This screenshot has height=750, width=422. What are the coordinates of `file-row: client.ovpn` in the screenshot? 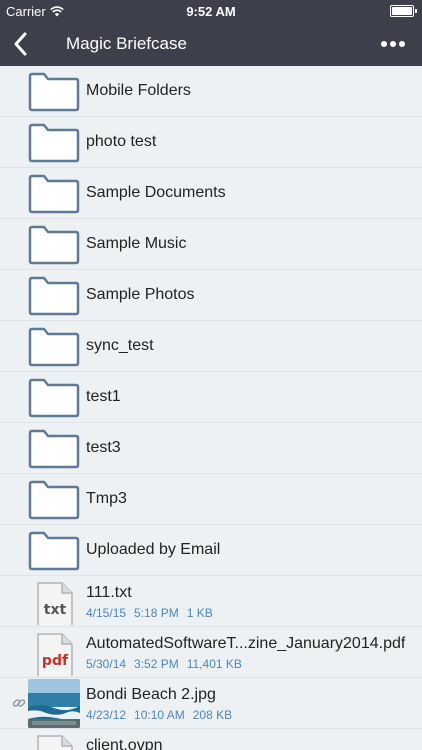 It's located at (211, 739).